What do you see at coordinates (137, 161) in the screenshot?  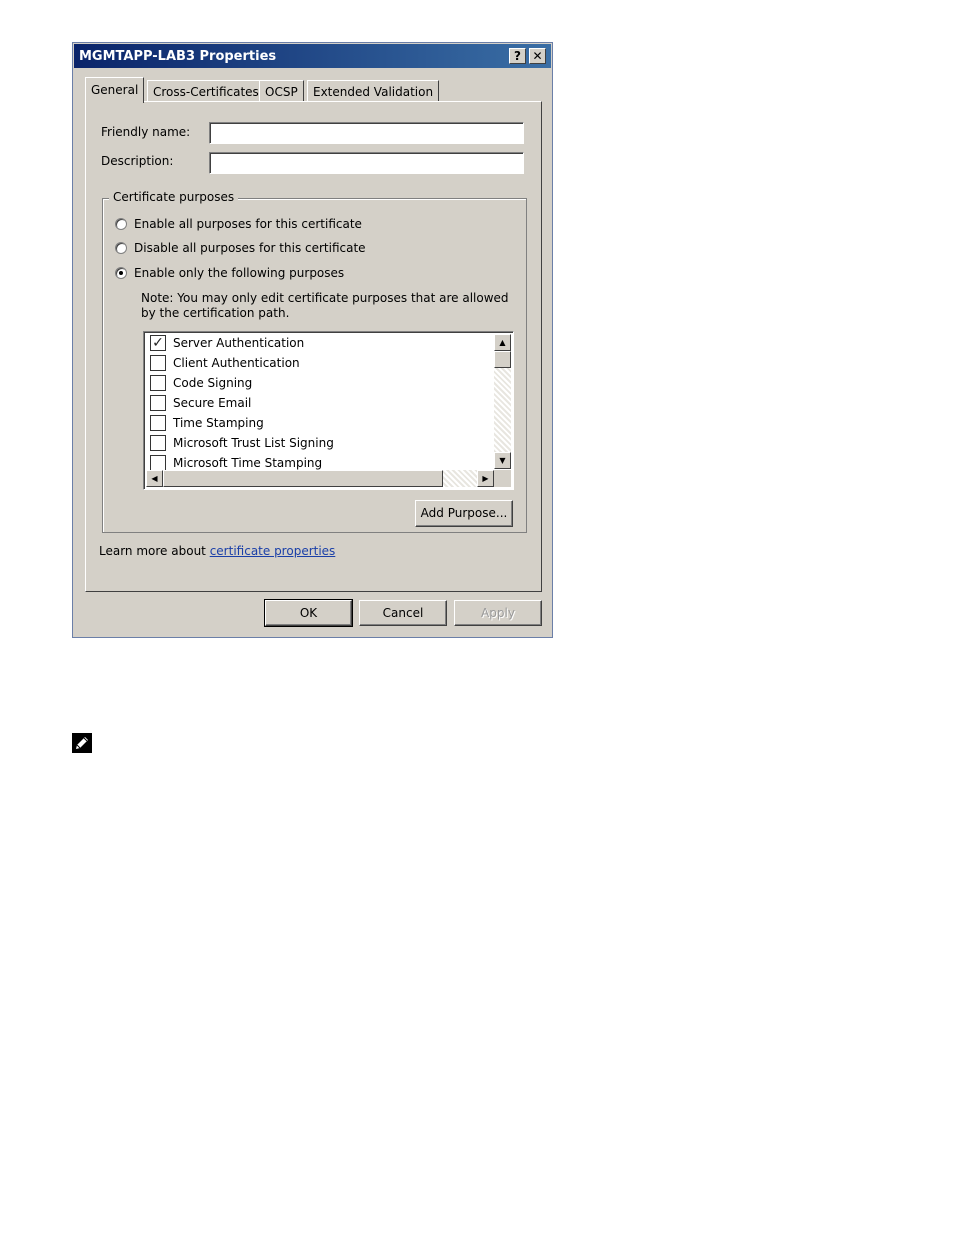 I see `description-label: Description:` at bounding box center [137, 161].